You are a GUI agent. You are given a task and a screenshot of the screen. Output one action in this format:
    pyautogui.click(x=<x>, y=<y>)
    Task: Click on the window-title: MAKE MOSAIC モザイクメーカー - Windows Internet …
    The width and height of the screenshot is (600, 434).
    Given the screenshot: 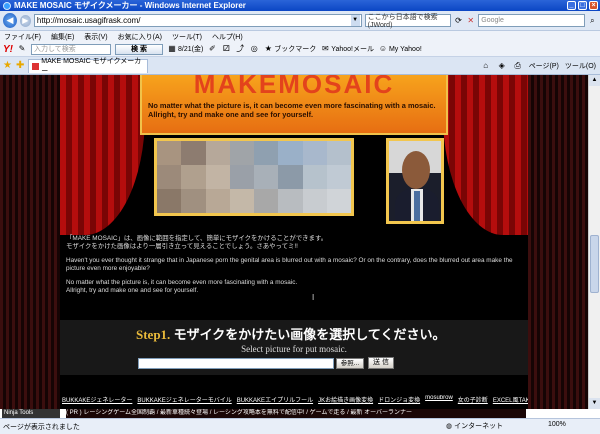 What is the action you would take?
    pyautogui.click(x=130, y=5)
    